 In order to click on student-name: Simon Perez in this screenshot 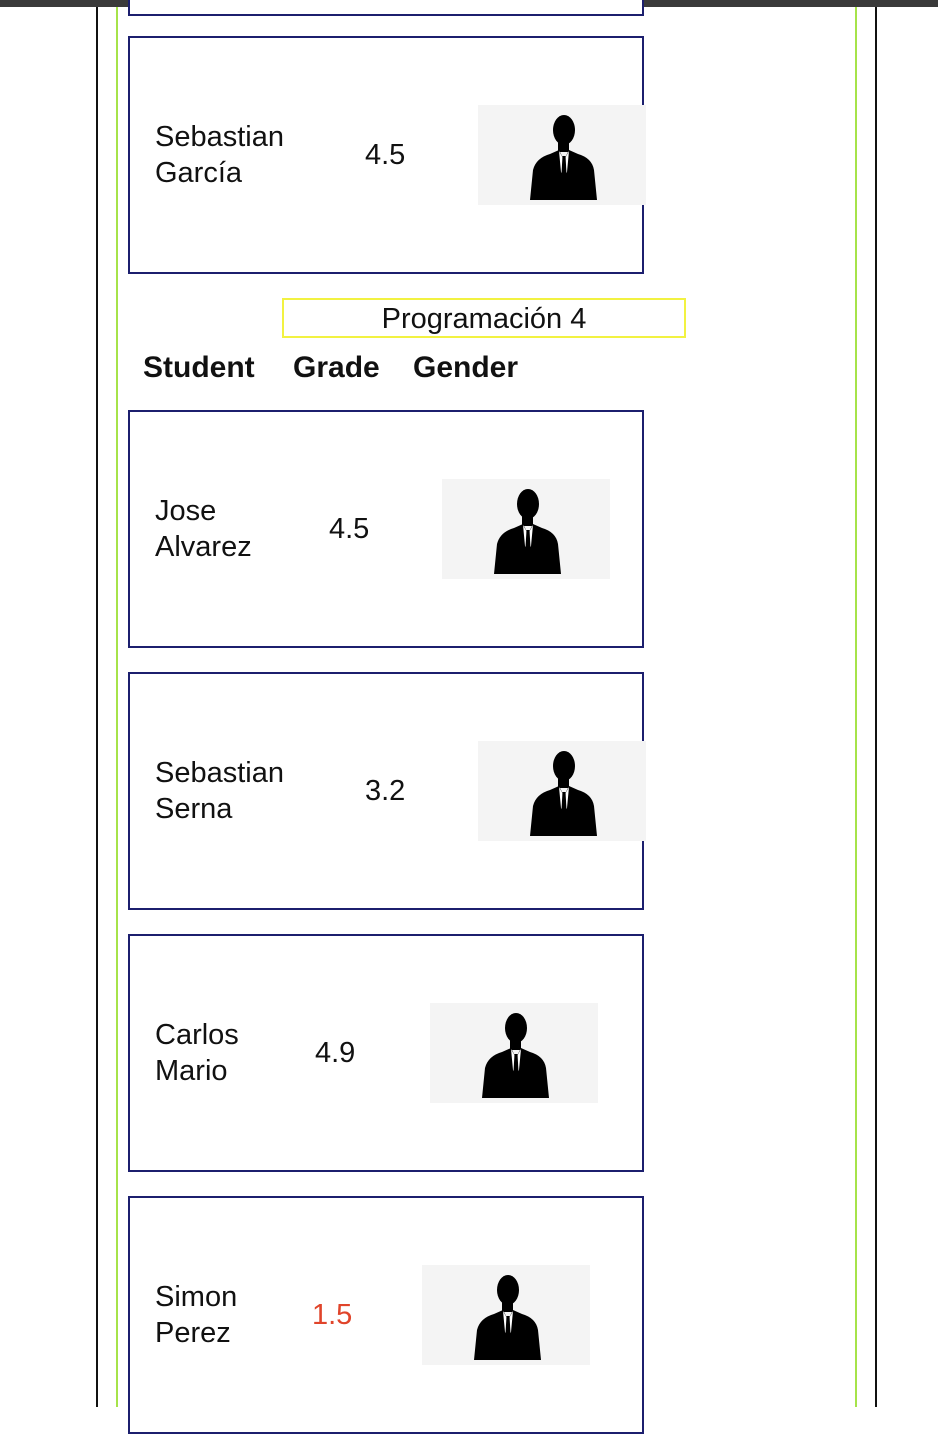, I will do `click(196, 1315)`.